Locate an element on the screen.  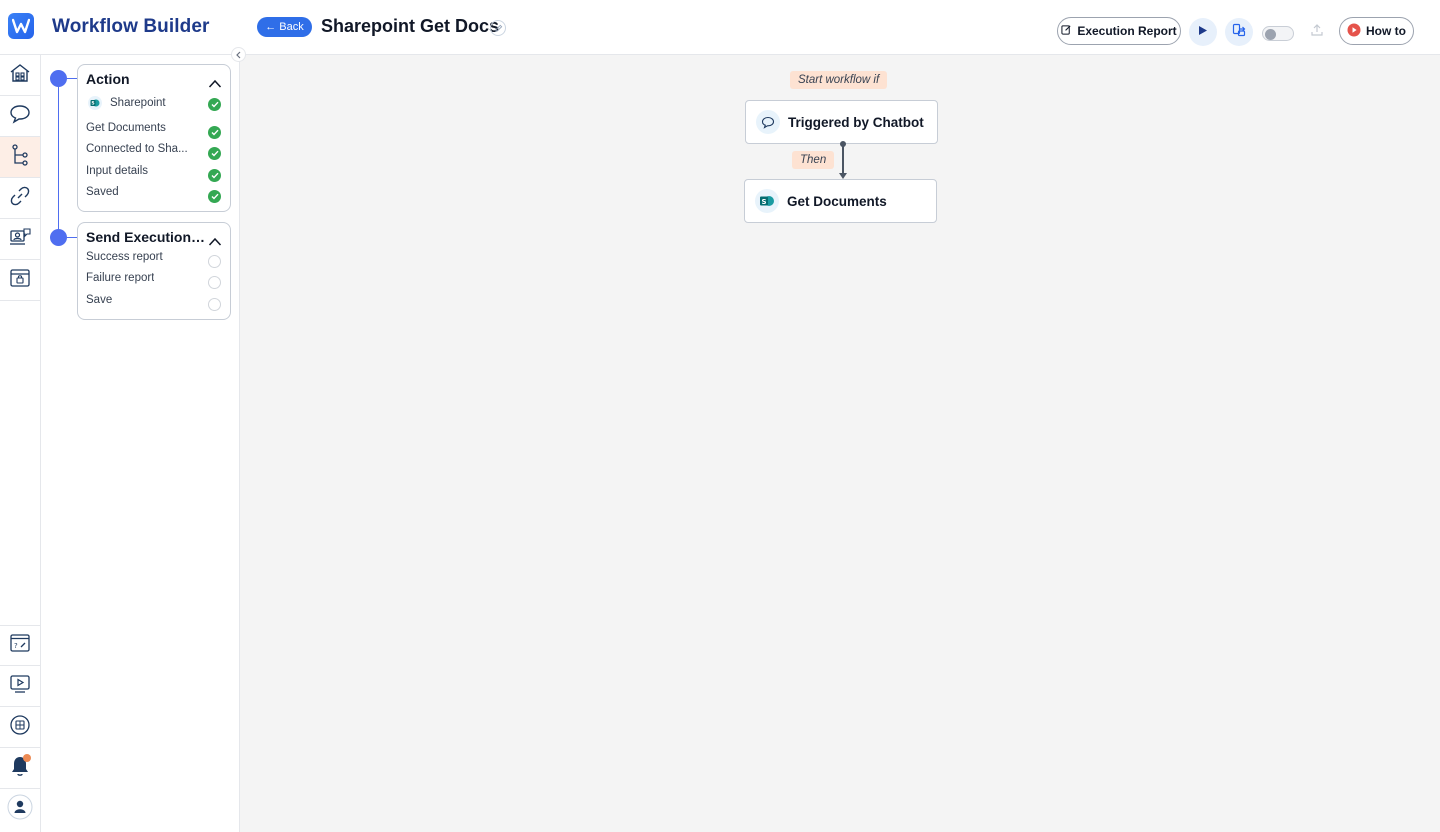
agent-icon is located at coordinates (20, 239).